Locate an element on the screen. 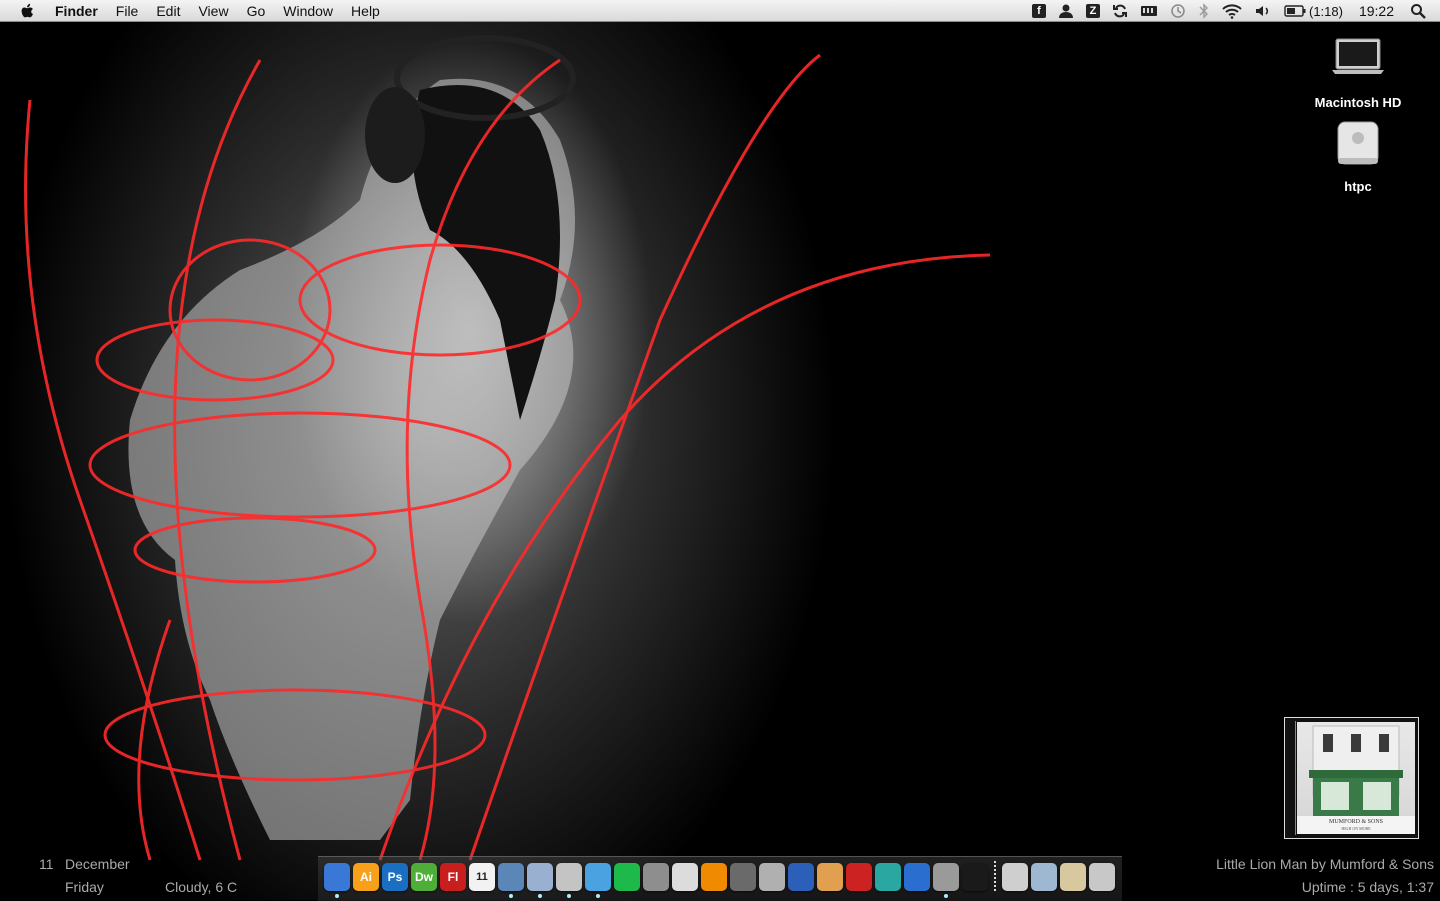  sync-icon is located at coordinates (1120, 11).